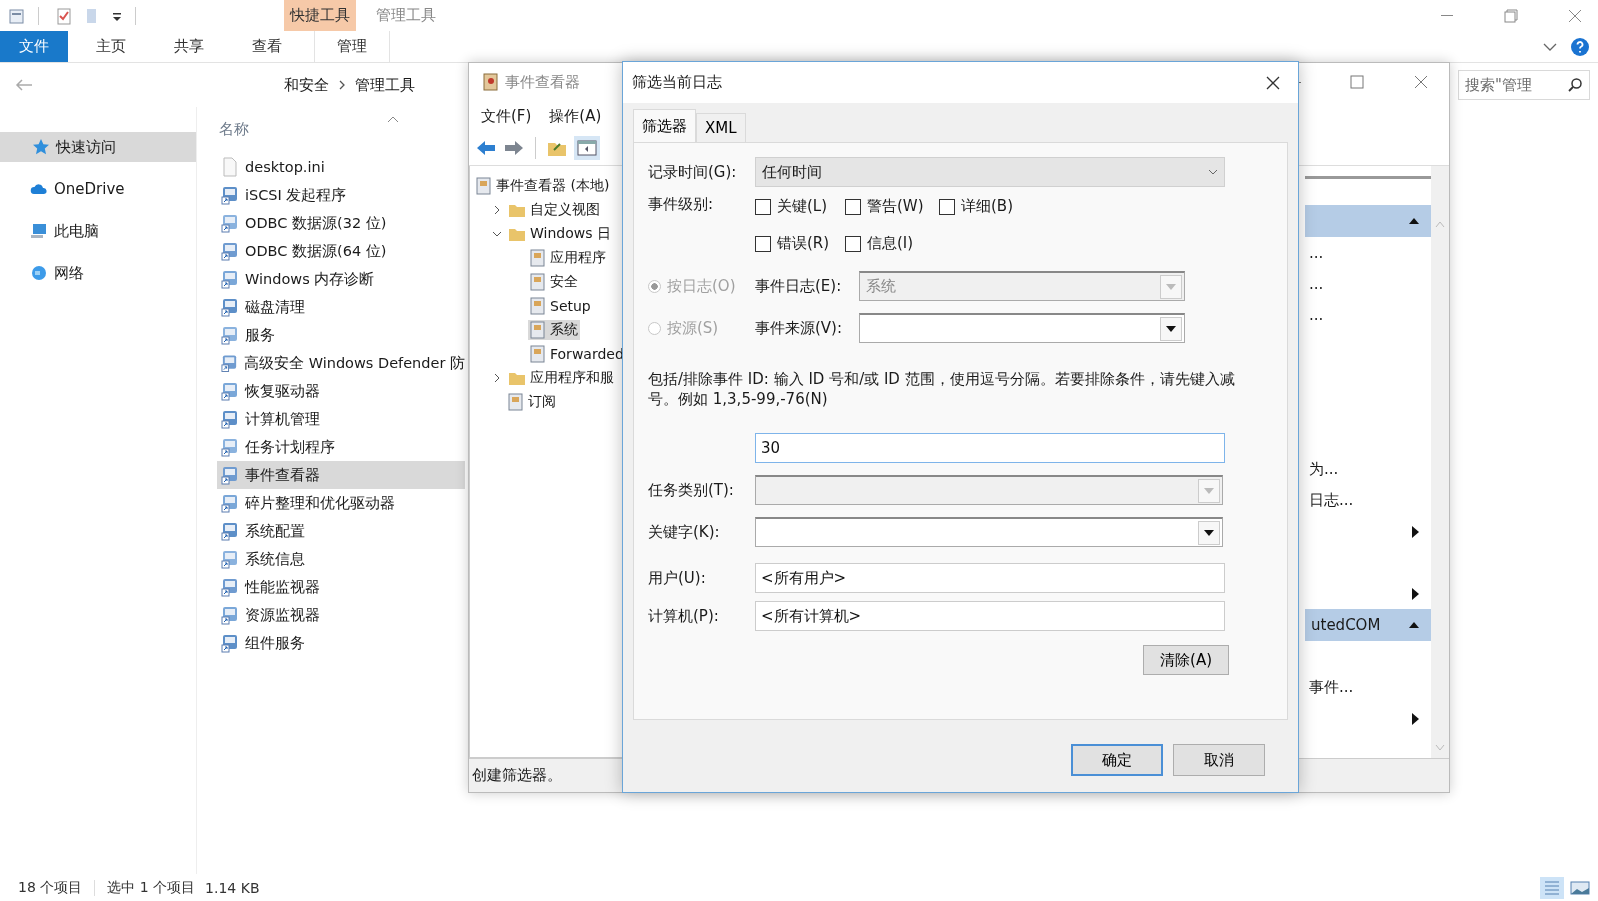 The height and width of the screenshot is (901, 1598). Describe the element at coordinates (543, 186) in the screenshot. I see `tree-item: 事件查看器 (本地)` at that location.